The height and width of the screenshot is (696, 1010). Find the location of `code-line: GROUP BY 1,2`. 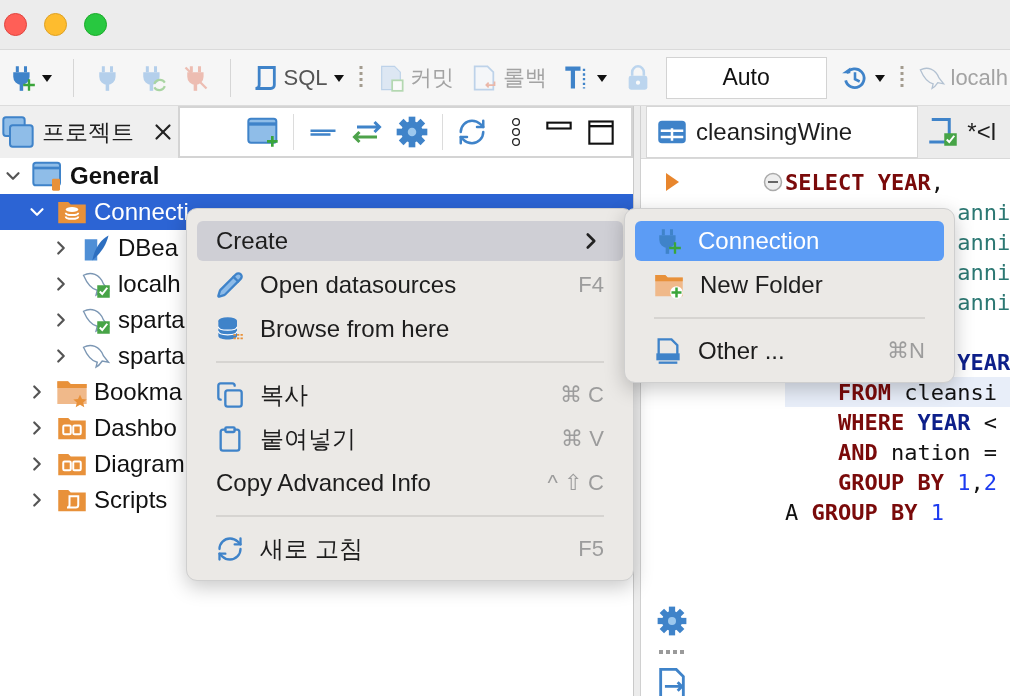

code-line: GROUP BY 1,2 is located at coordinates (917, 482).